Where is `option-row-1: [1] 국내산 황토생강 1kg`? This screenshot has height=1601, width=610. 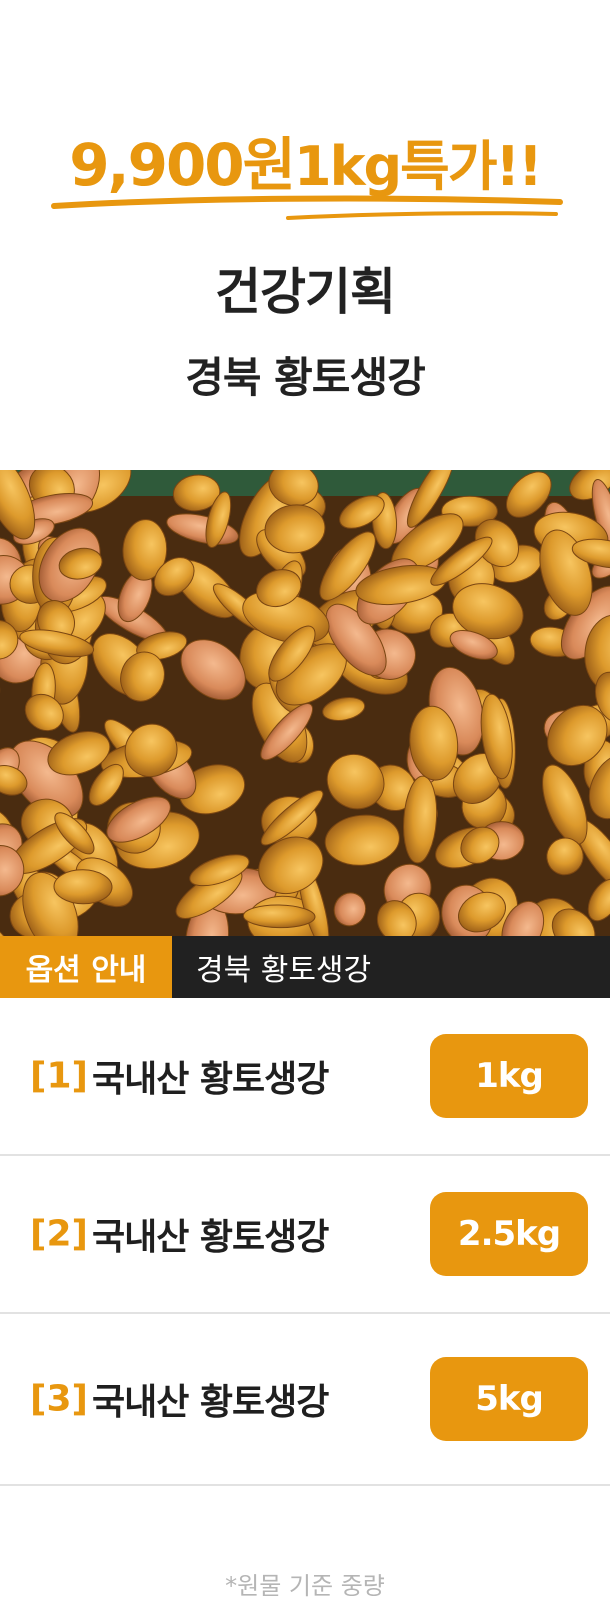
option-row-1: [1] 국내산 황토생강 1kg is located at coordinates (305, 1077).